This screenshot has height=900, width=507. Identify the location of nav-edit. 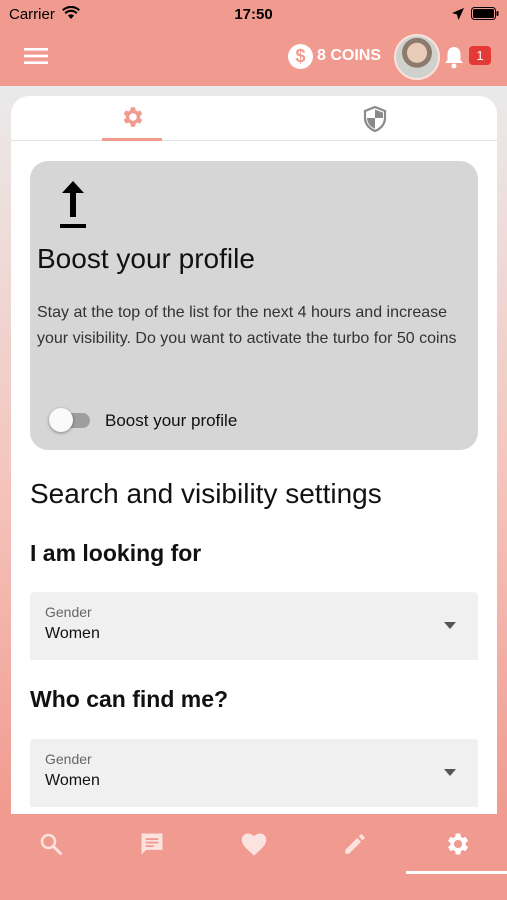
(354, 844).